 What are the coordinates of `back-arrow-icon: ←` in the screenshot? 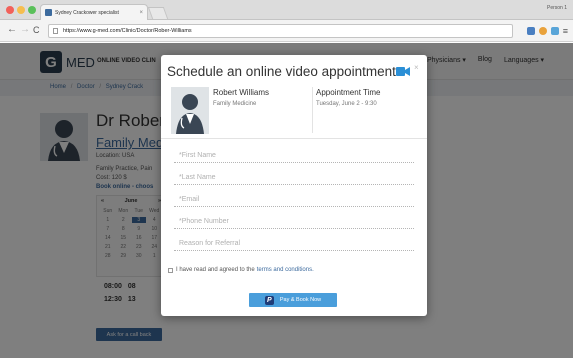 It's located at (12, 30).